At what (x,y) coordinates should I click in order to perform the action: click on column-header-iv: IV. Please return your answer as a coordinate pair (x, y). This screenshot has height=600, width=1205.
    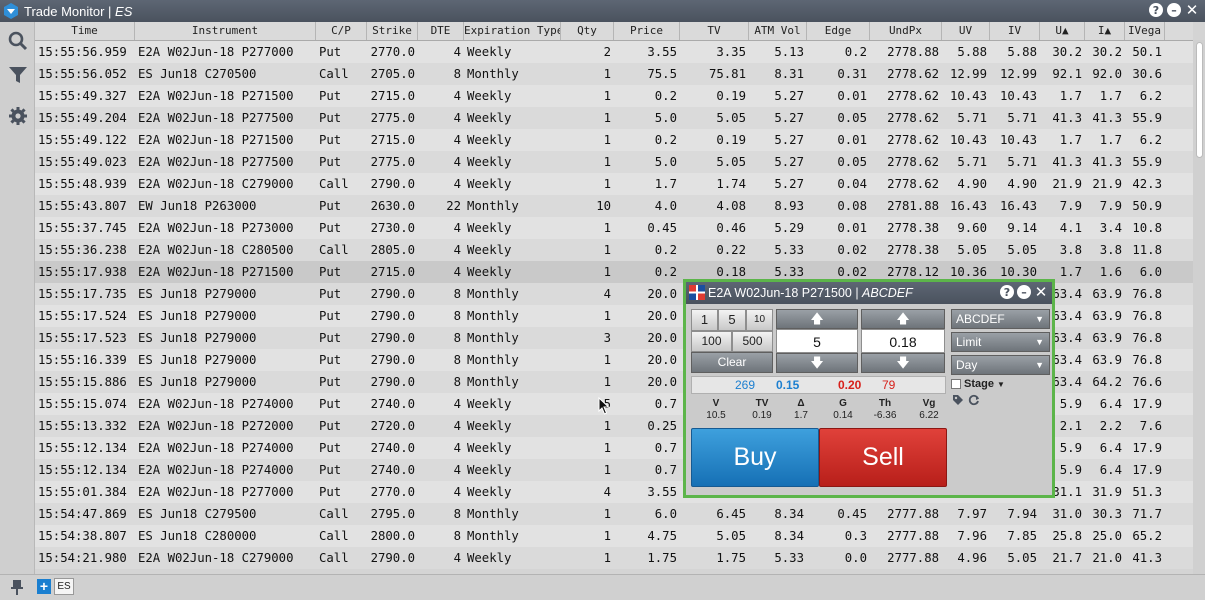
    Looking at the image, I should click on (1015, 31).